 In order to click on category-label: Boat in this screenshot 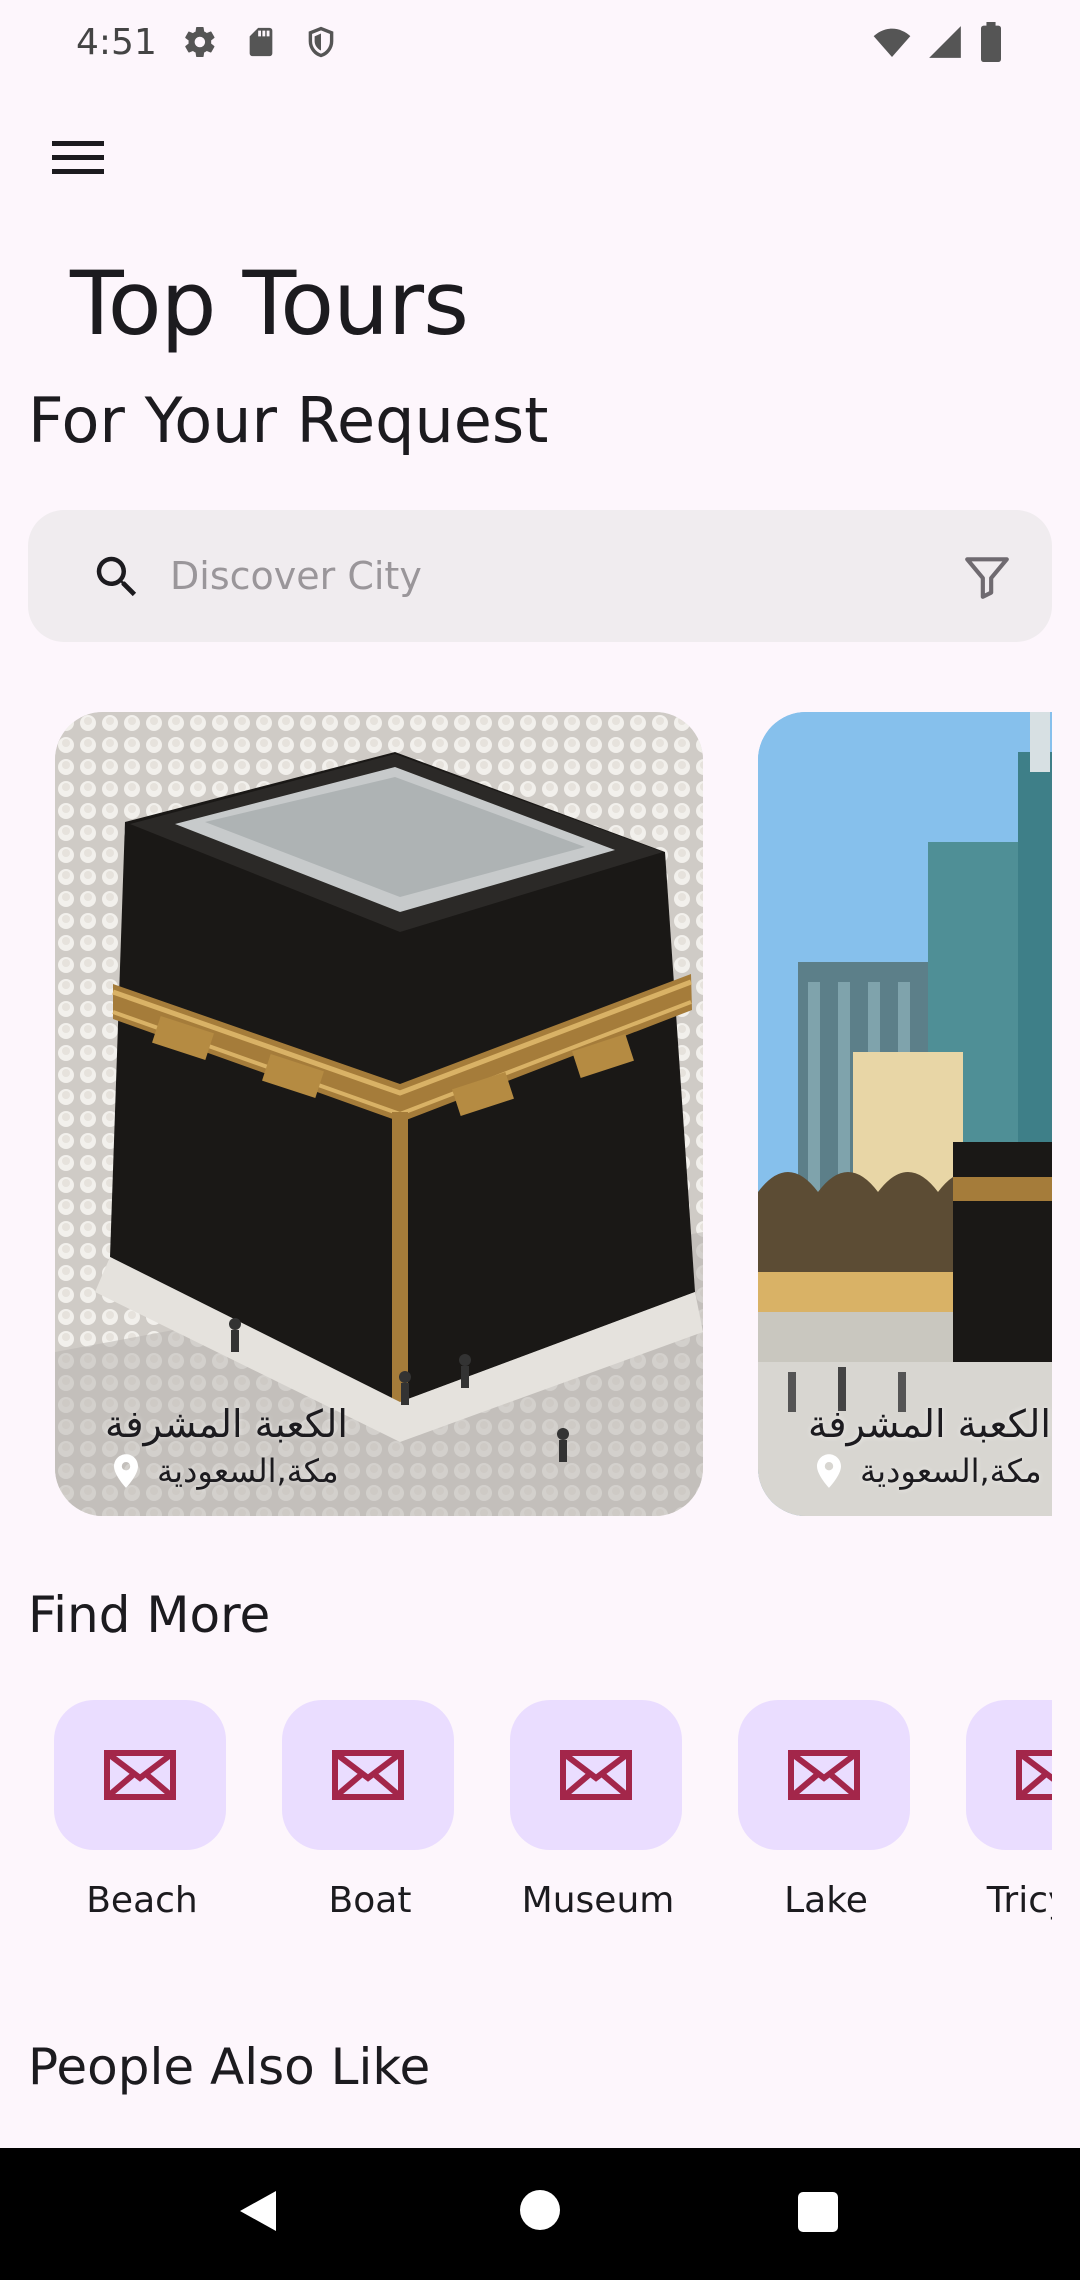, I will do `click(370, 1900)`.